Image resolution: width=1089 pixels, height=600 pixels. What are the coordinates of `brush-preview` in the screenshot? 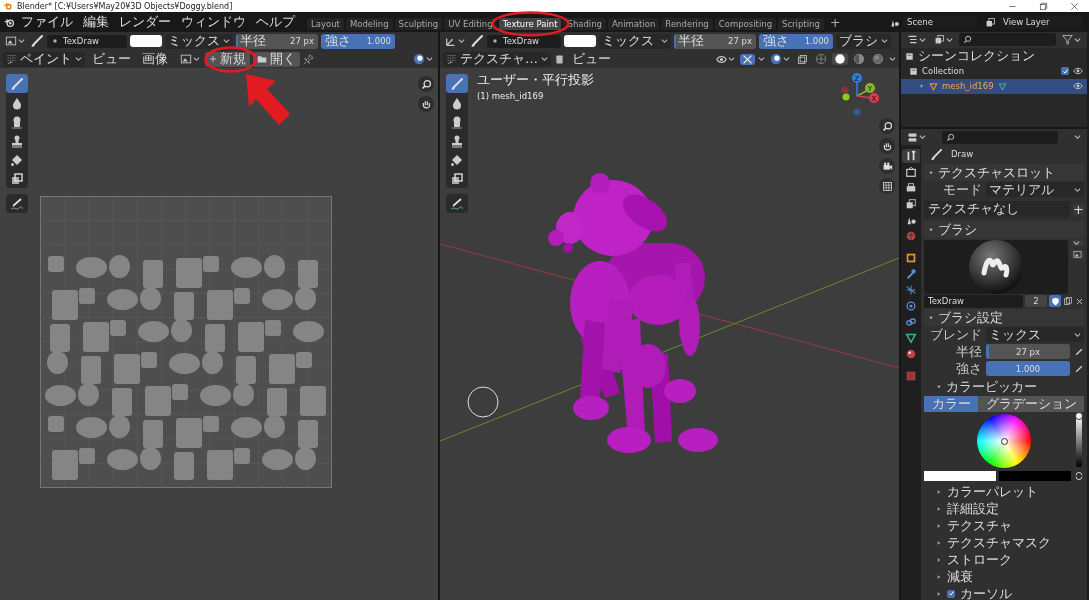 It's located at (996, 267).